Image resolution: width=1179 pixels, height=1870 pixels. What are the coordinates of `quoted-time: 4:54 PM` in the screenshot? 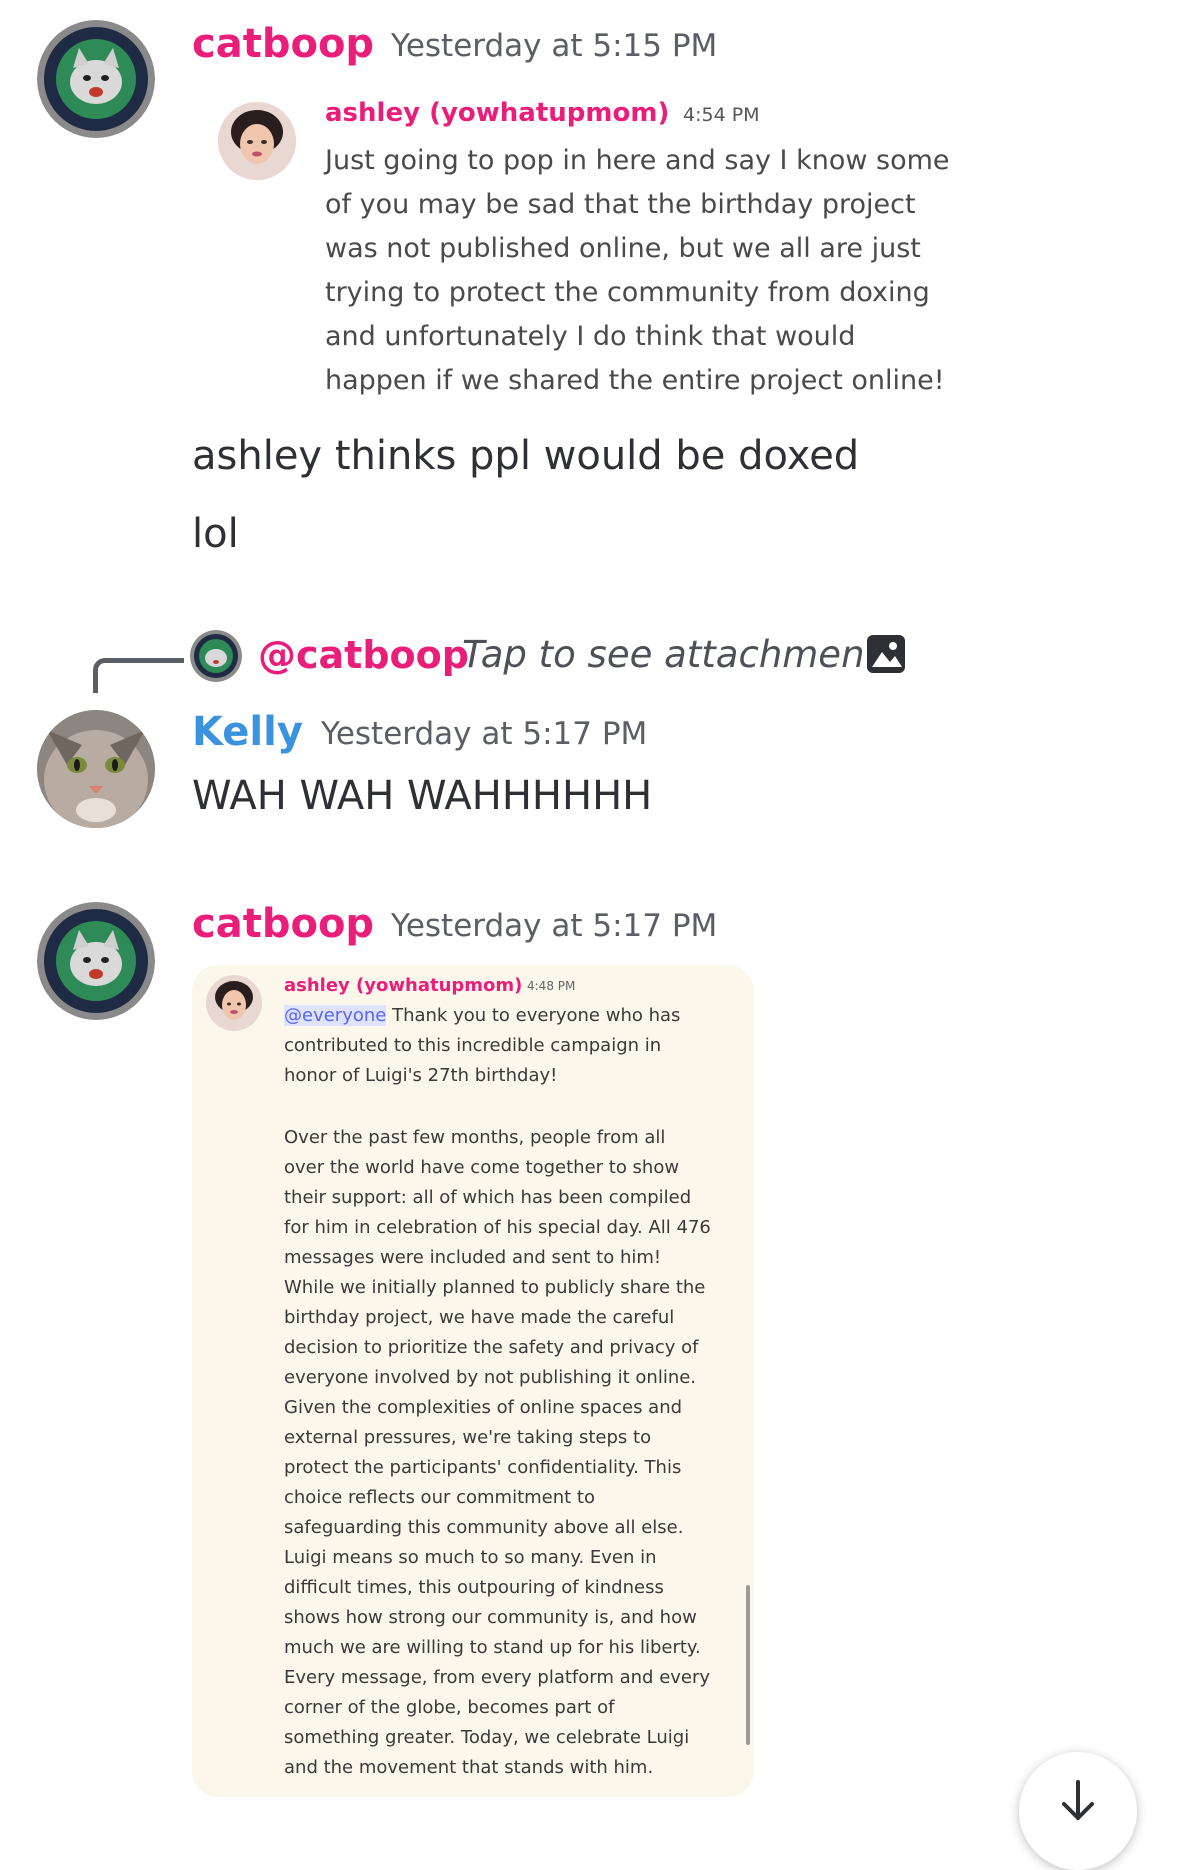 It's located at (721, 115).